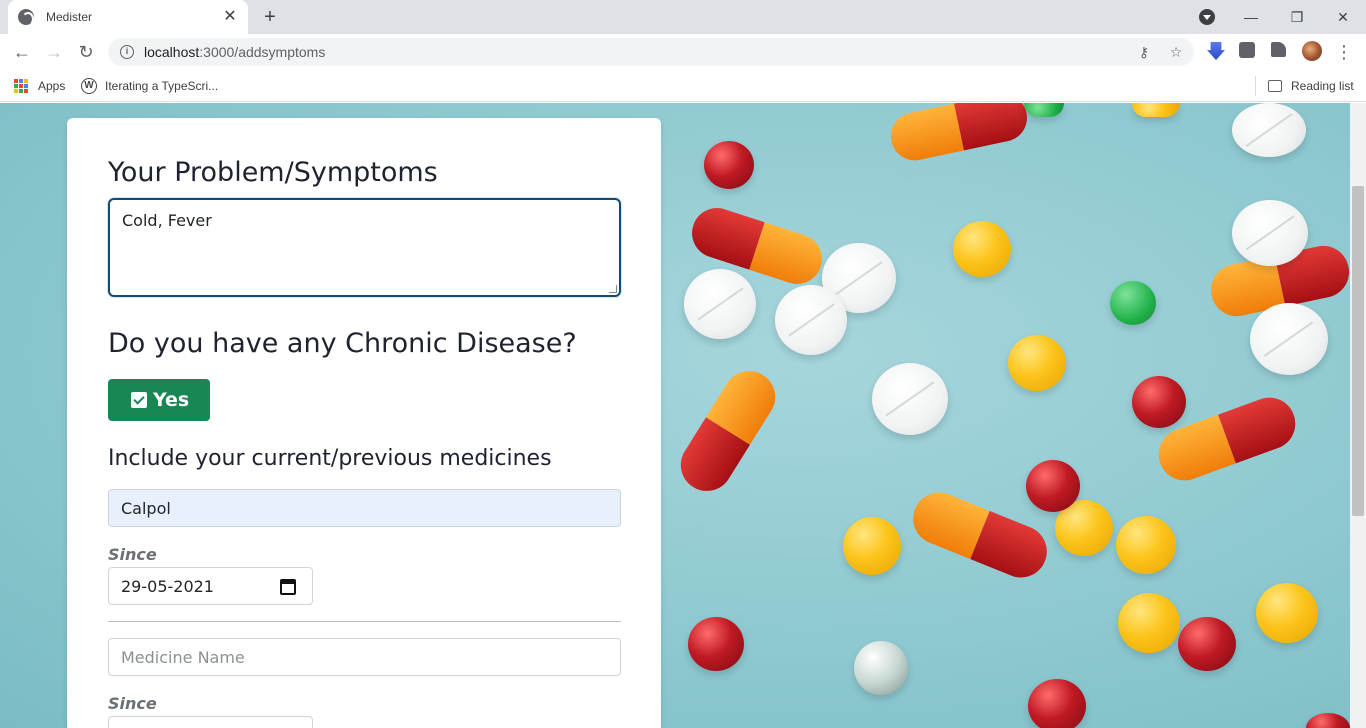 The width and height of the screenshot is (1366, 728). I want to click on bookmark-apps-label: Apps, so click(52, 86).